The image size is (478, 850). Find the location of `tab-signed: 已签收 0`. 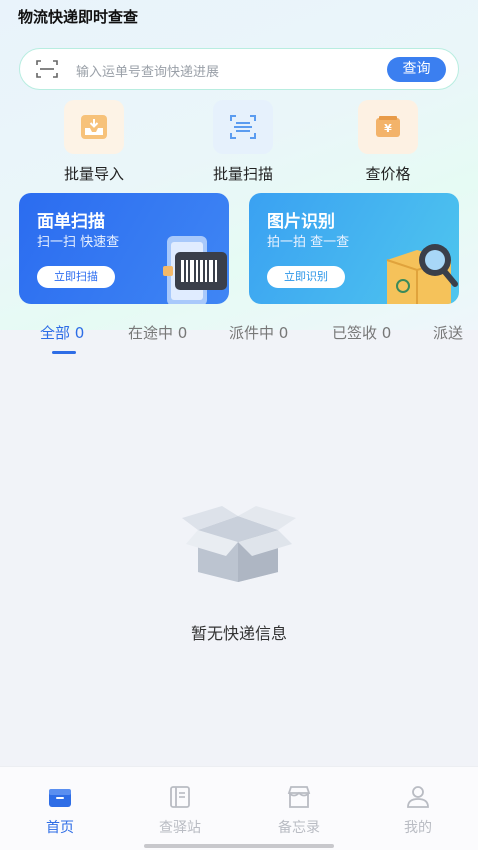

tab-signed: 已签收 0 is located at coordinates (361, 332).